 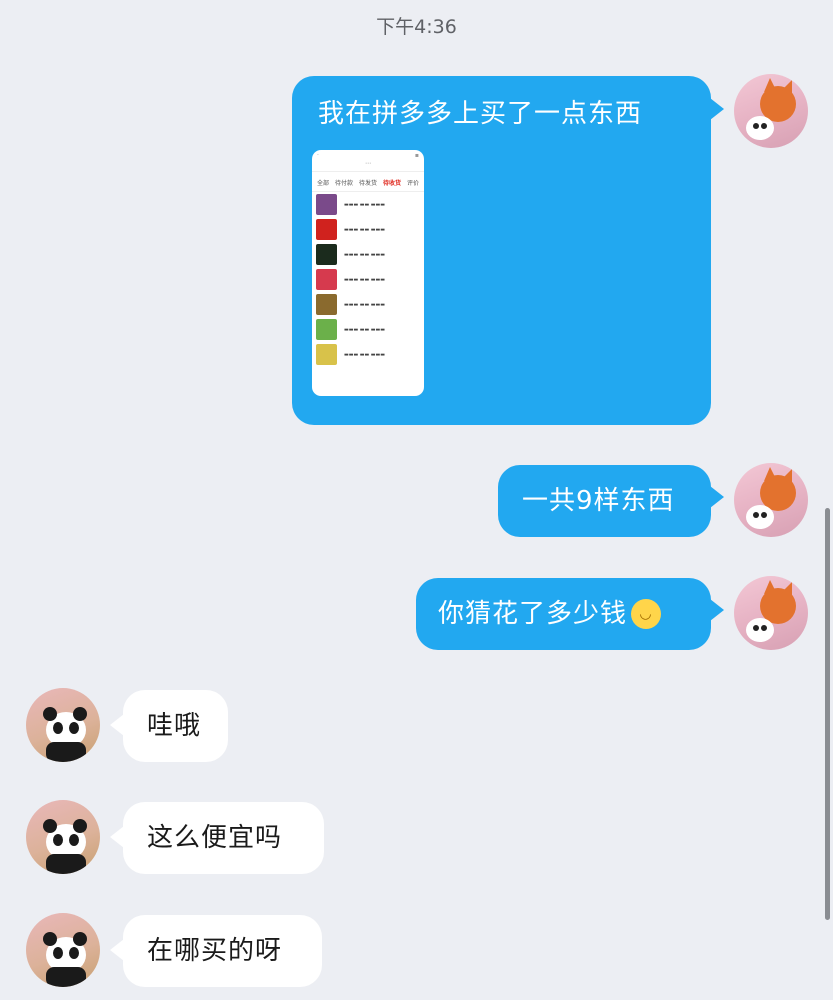 I want to click on screenshot-tab: 待收货, so click(x=391, y=183).